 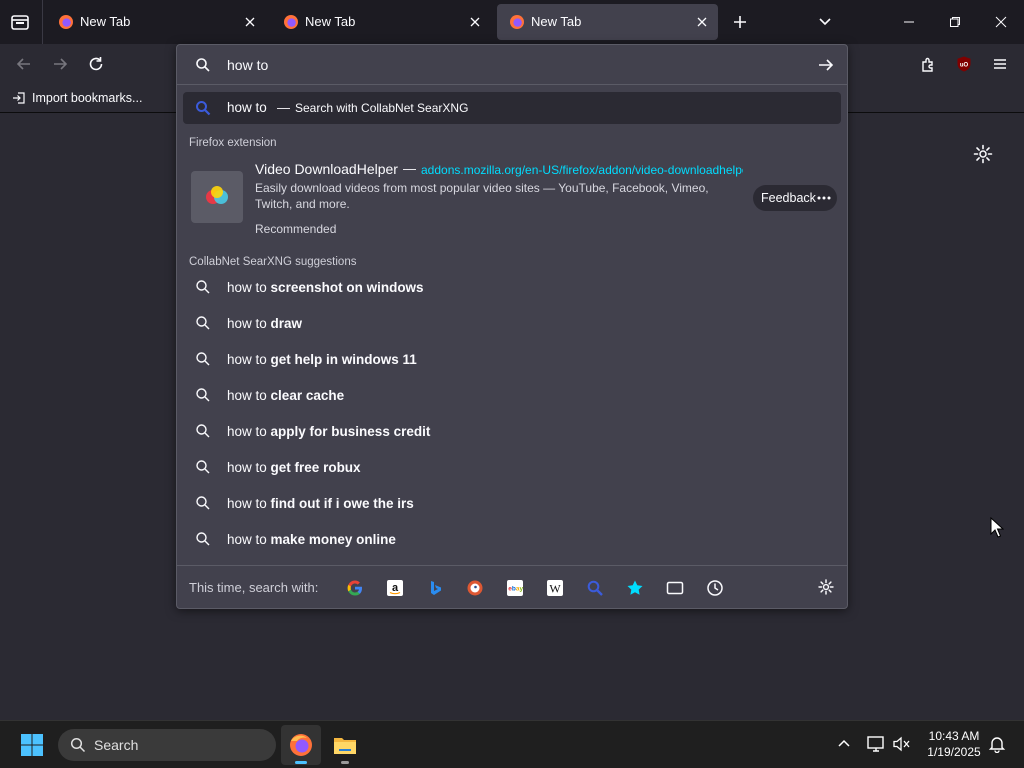 What do you see at coordinates (32, 745) in the screenshot?
I see `start-button` at bounding box center [32, 745].